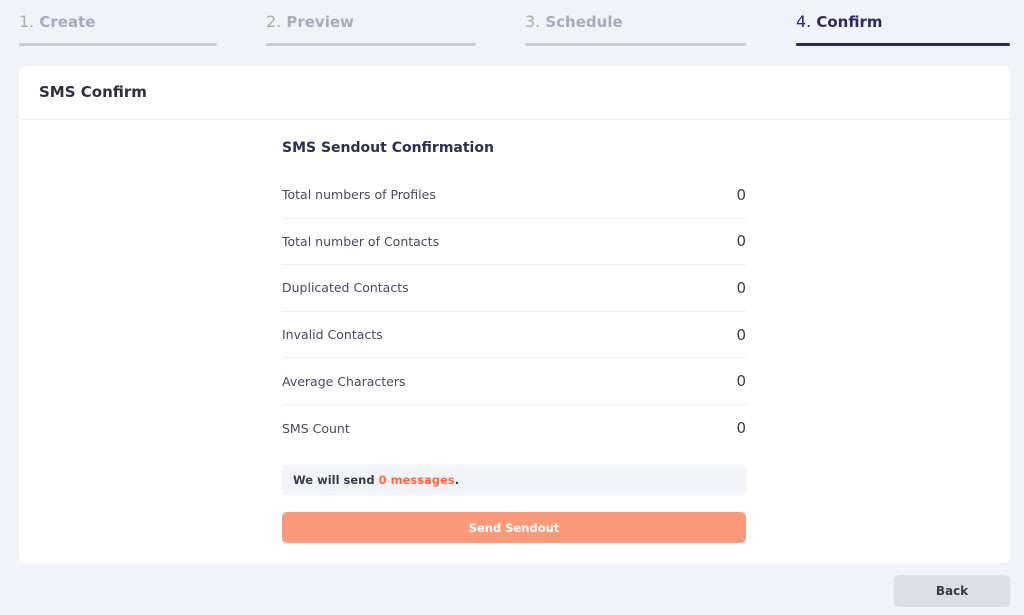 The width and height of the screenshot is (1024, 615). I want to click on confirmation-title: SMS Sendout Confirmation, so click(388, 148).